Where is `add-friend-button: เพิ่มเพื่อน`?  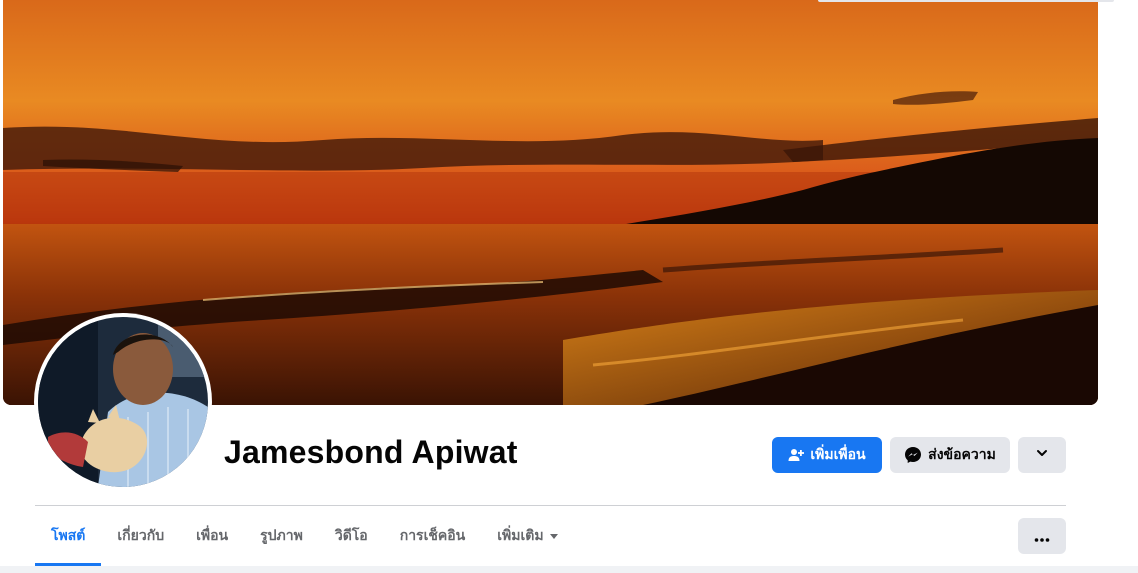 add-friend-button: เพิ่มเพื่อน is located at coordinates (827, 455).